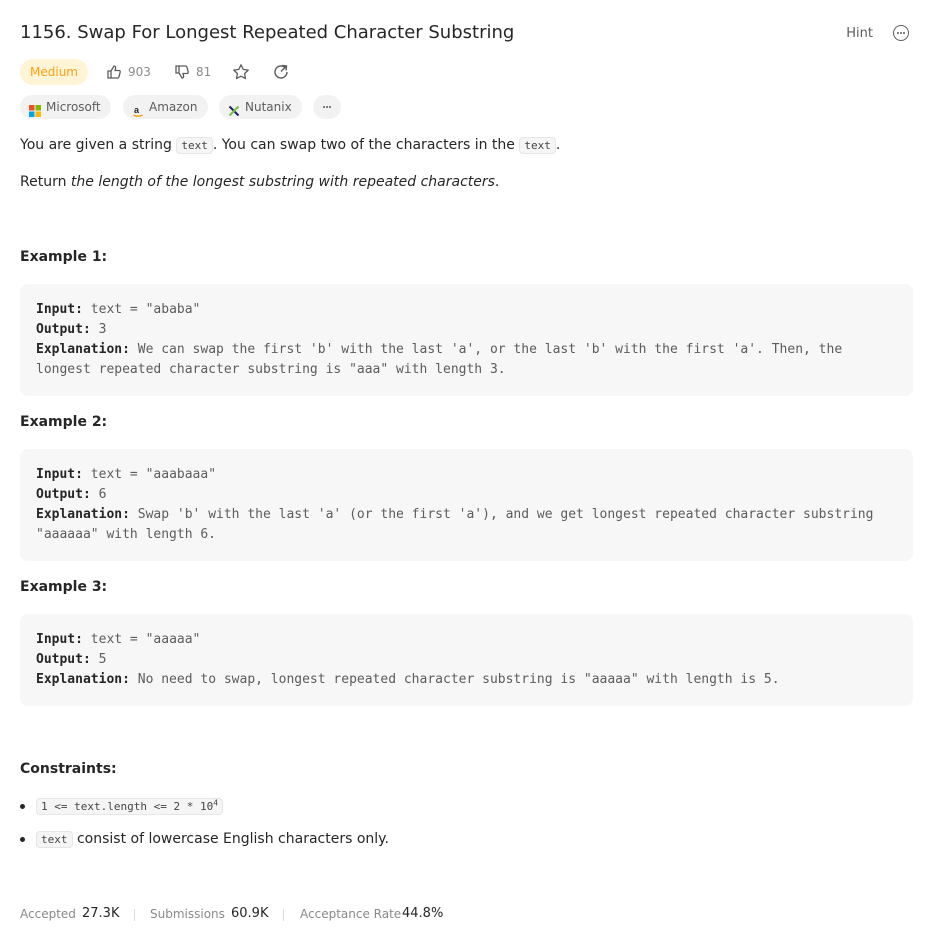  I want to click on example-input: Input: text = "aaabaaa", so click(126, 474).